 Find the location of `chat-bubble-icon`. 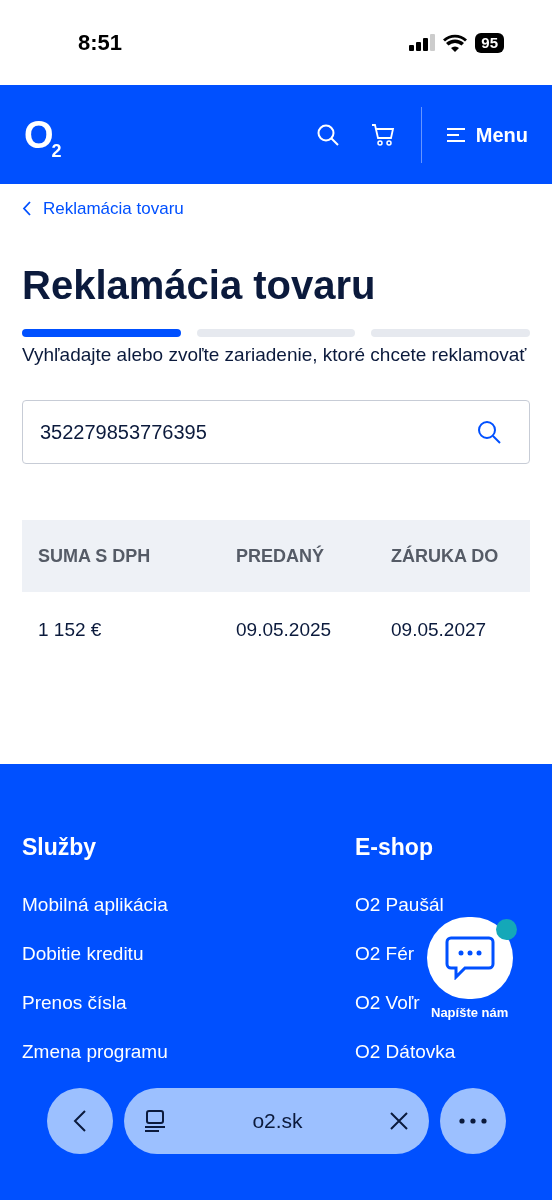

chat-bubble-icon is located at coordinates (470, 958).